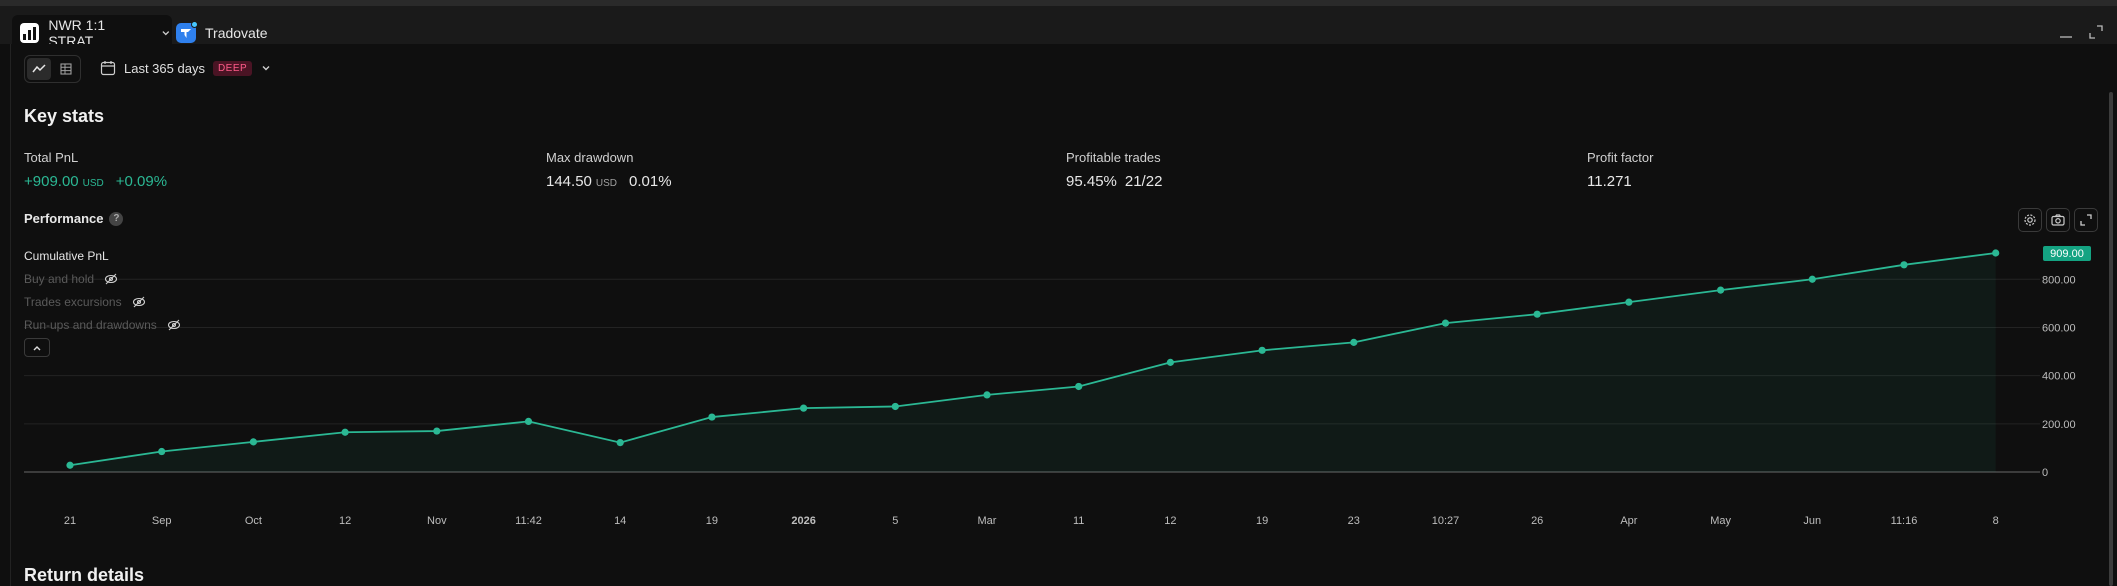 The width and height of the screenshot is (2117, 586). What do you see at coordinates (102, 278) in the screenshot?
I see `legend-buy-and-hold: Buy and hold` at bounding box center [102, 278].